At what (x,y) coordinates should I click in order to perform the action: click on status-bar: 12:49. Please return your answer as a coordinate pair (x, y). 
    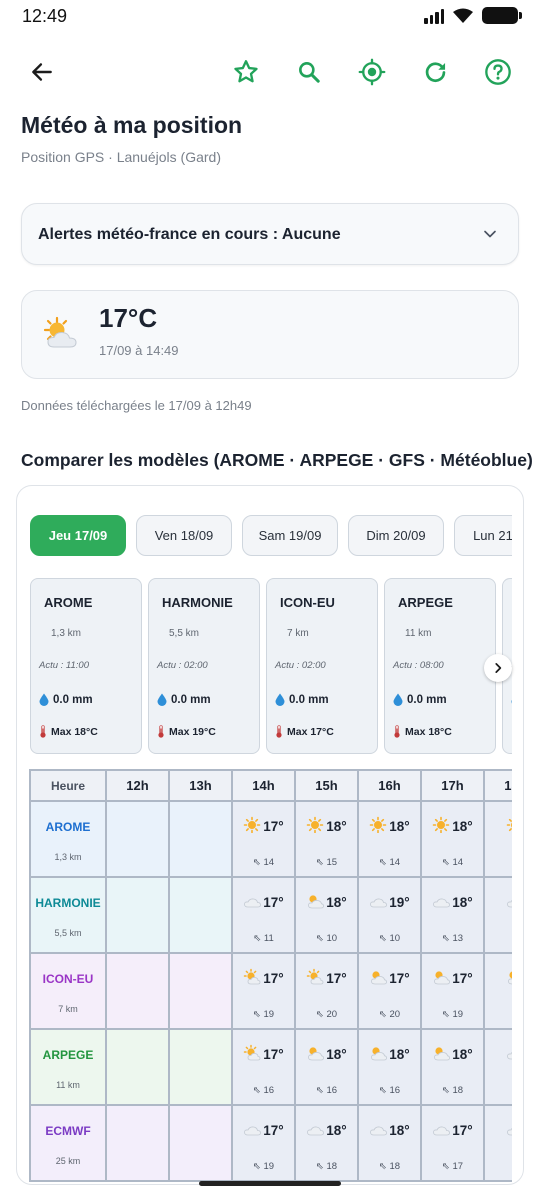
    Looking at the image, I should click on (270, 16).